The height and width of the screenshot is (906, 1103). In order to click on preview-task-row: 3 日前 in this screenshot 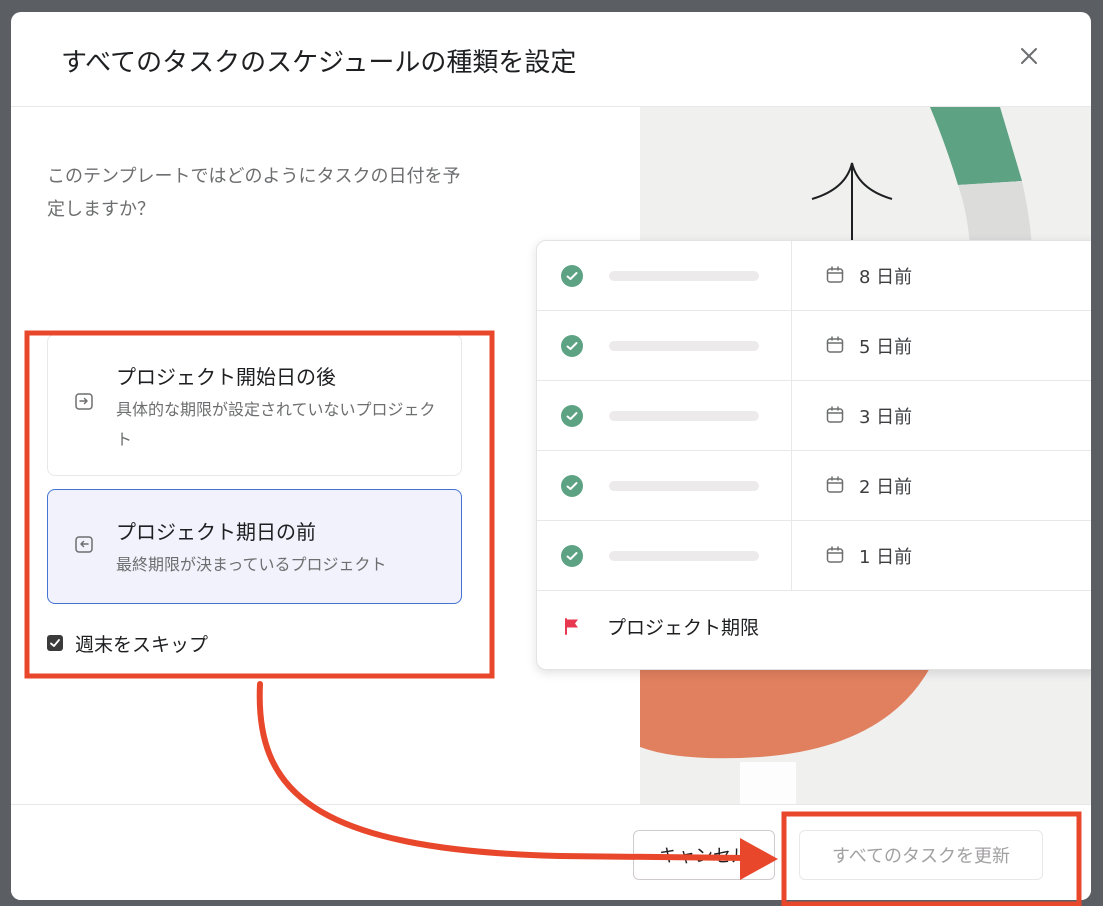, I will do `click(814, 416)`.